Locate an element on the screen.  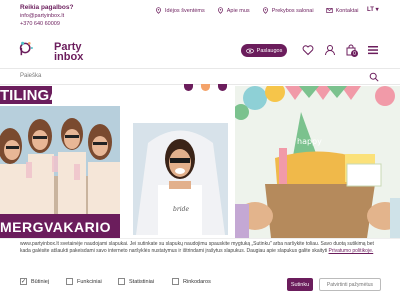
cookie-option-necessary: ✓ Būtiniej is located at coordinates (34, 281).